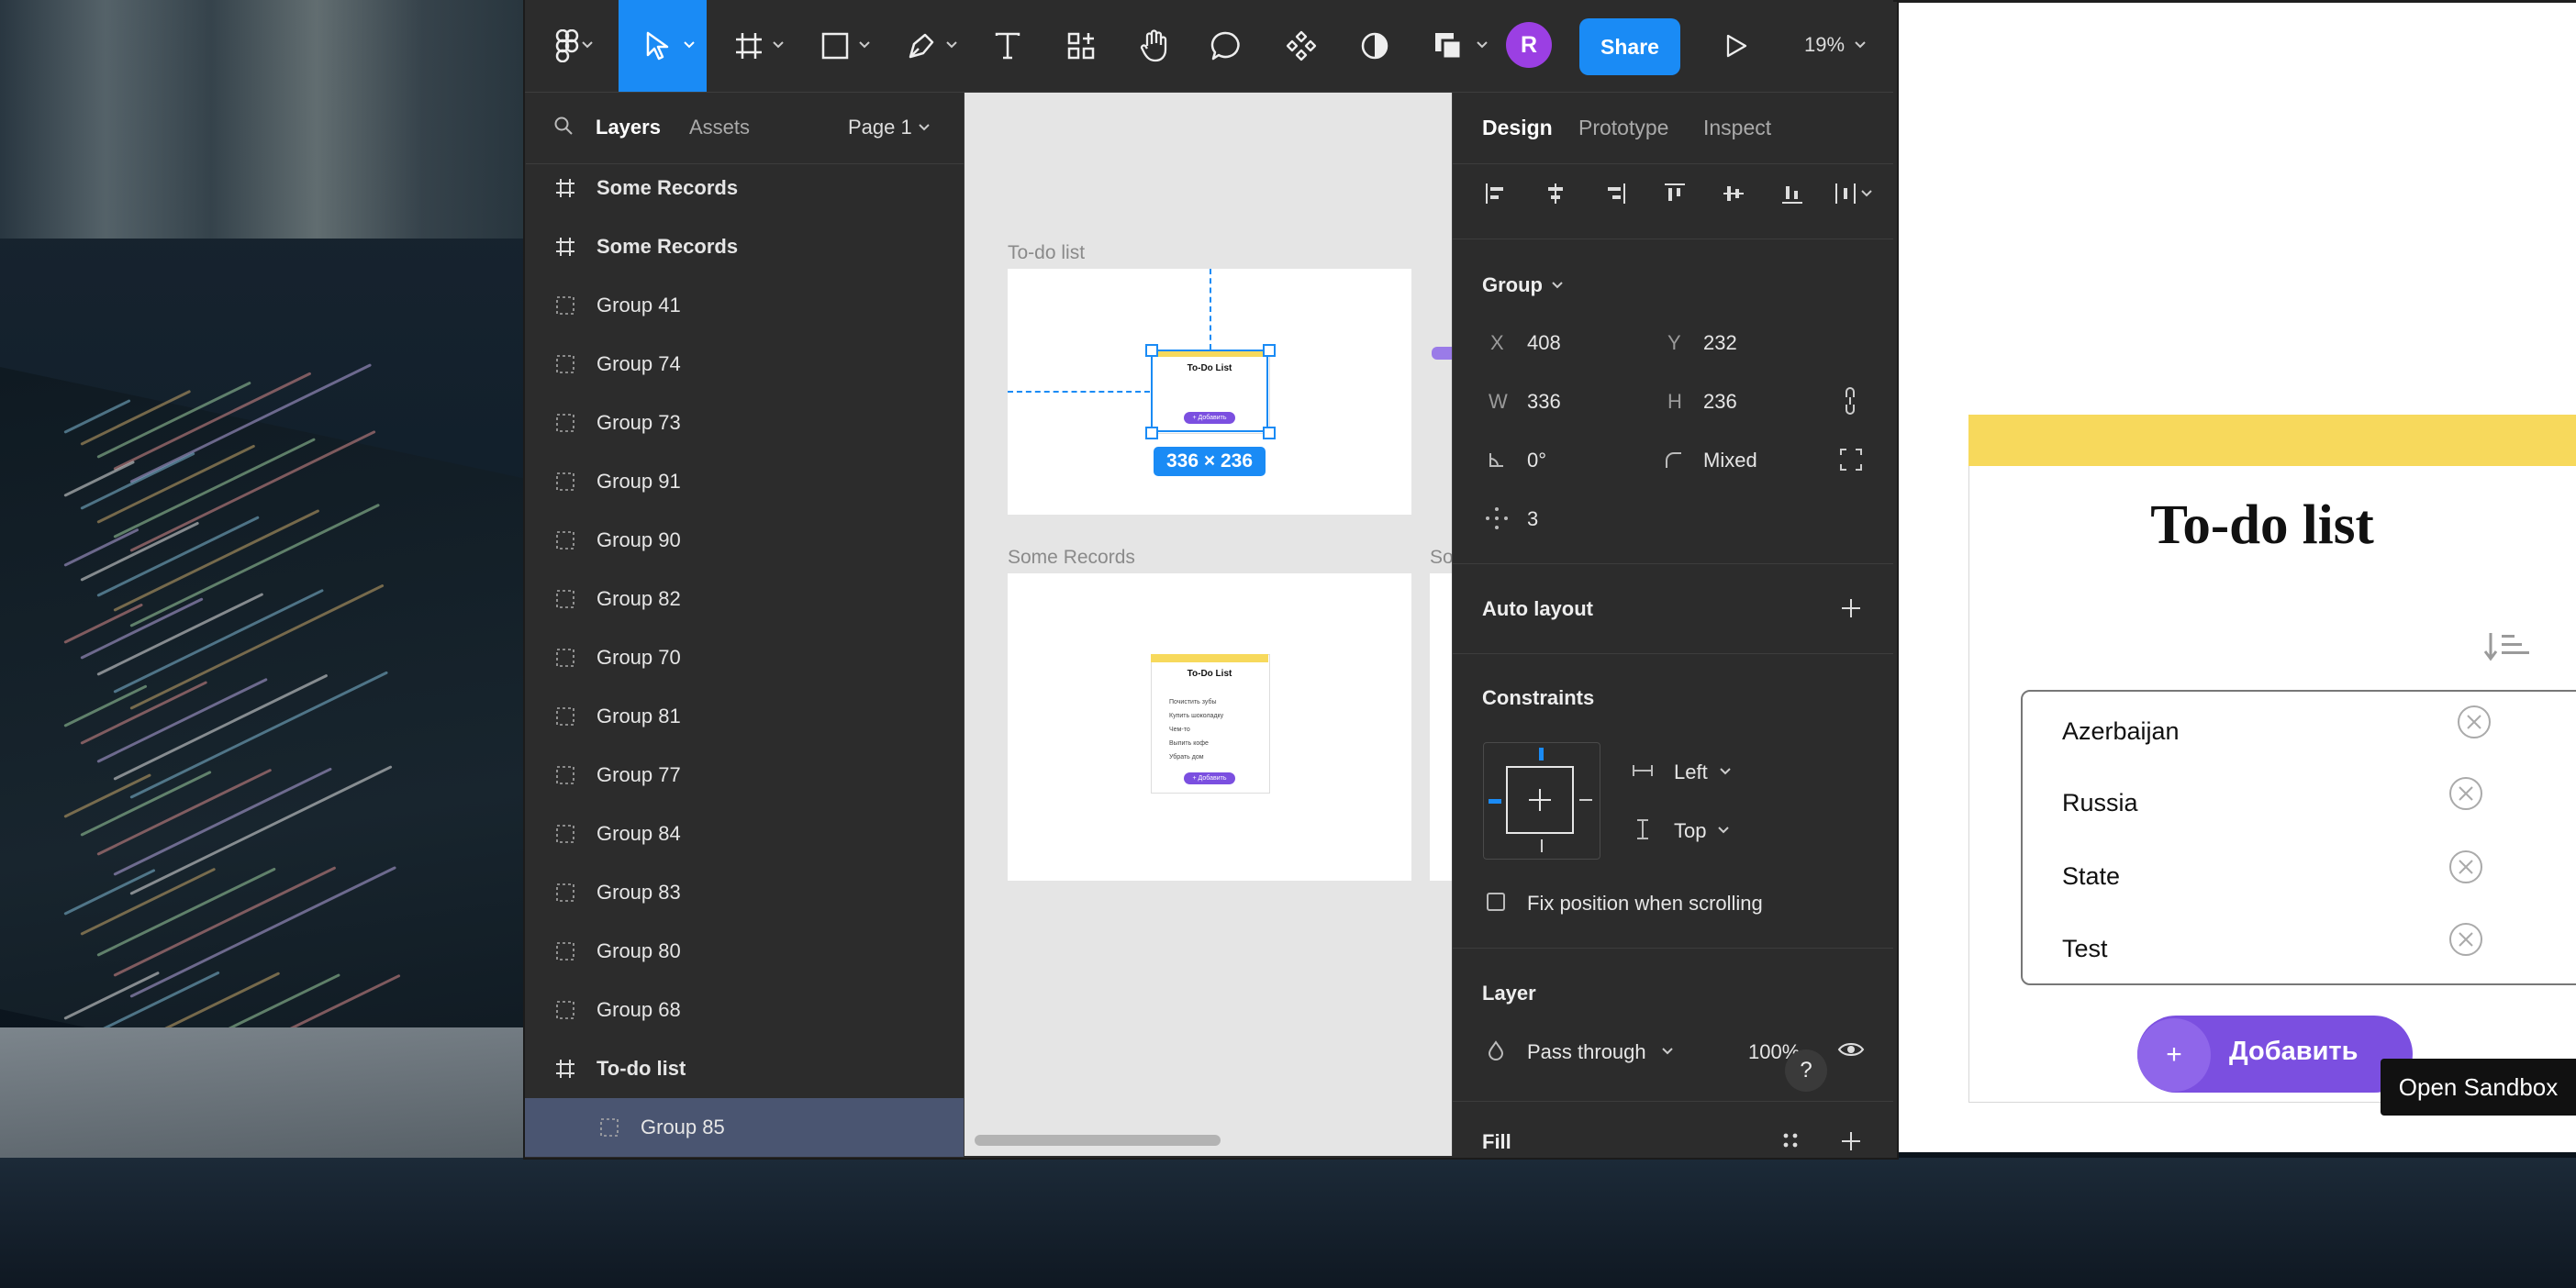 This screenshot has width=2576, height=1288. What do you see at coordinates (1540, 800) in the screenshot?
I see `constraint-center-icon` at bounding box center [1540, 800].